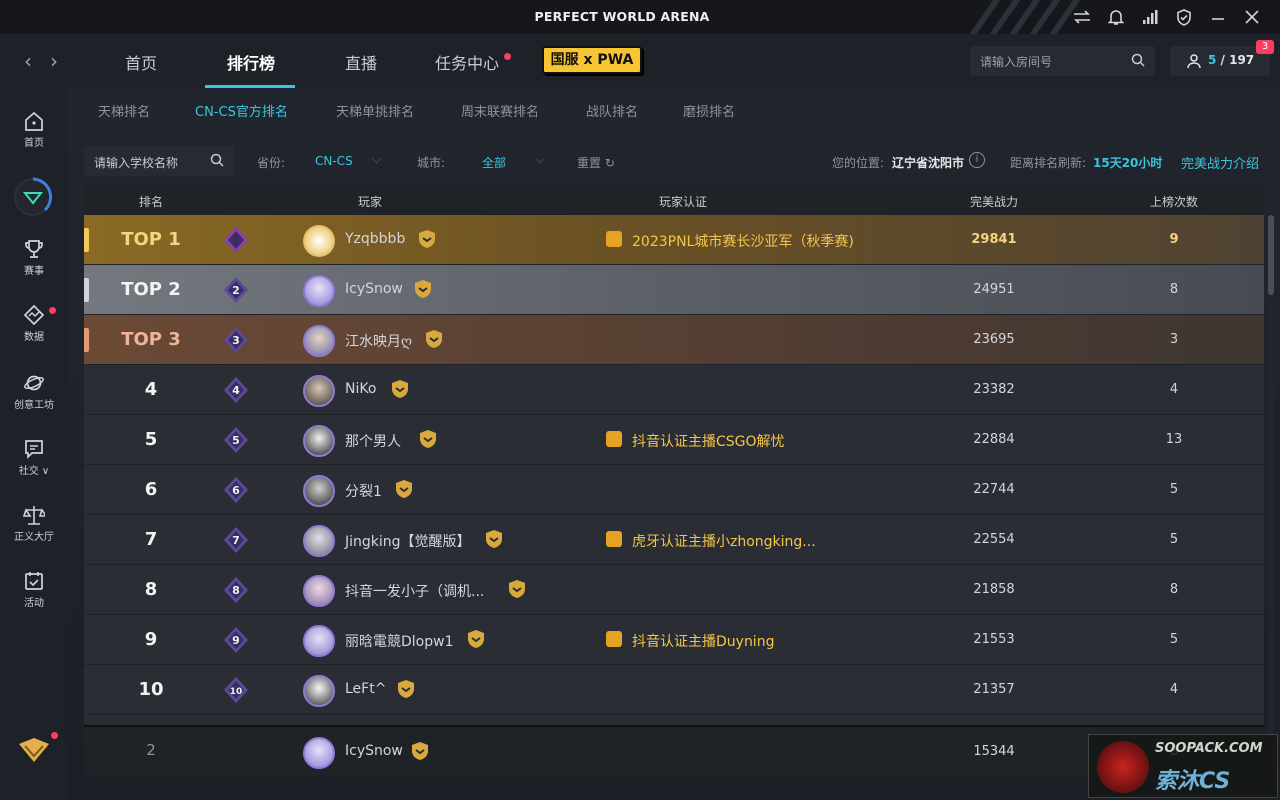 The width and height of the screenshot is (1280, 800). I want to click on subtab-cncs-official: CN-CS官方排名, so click(241, 110).